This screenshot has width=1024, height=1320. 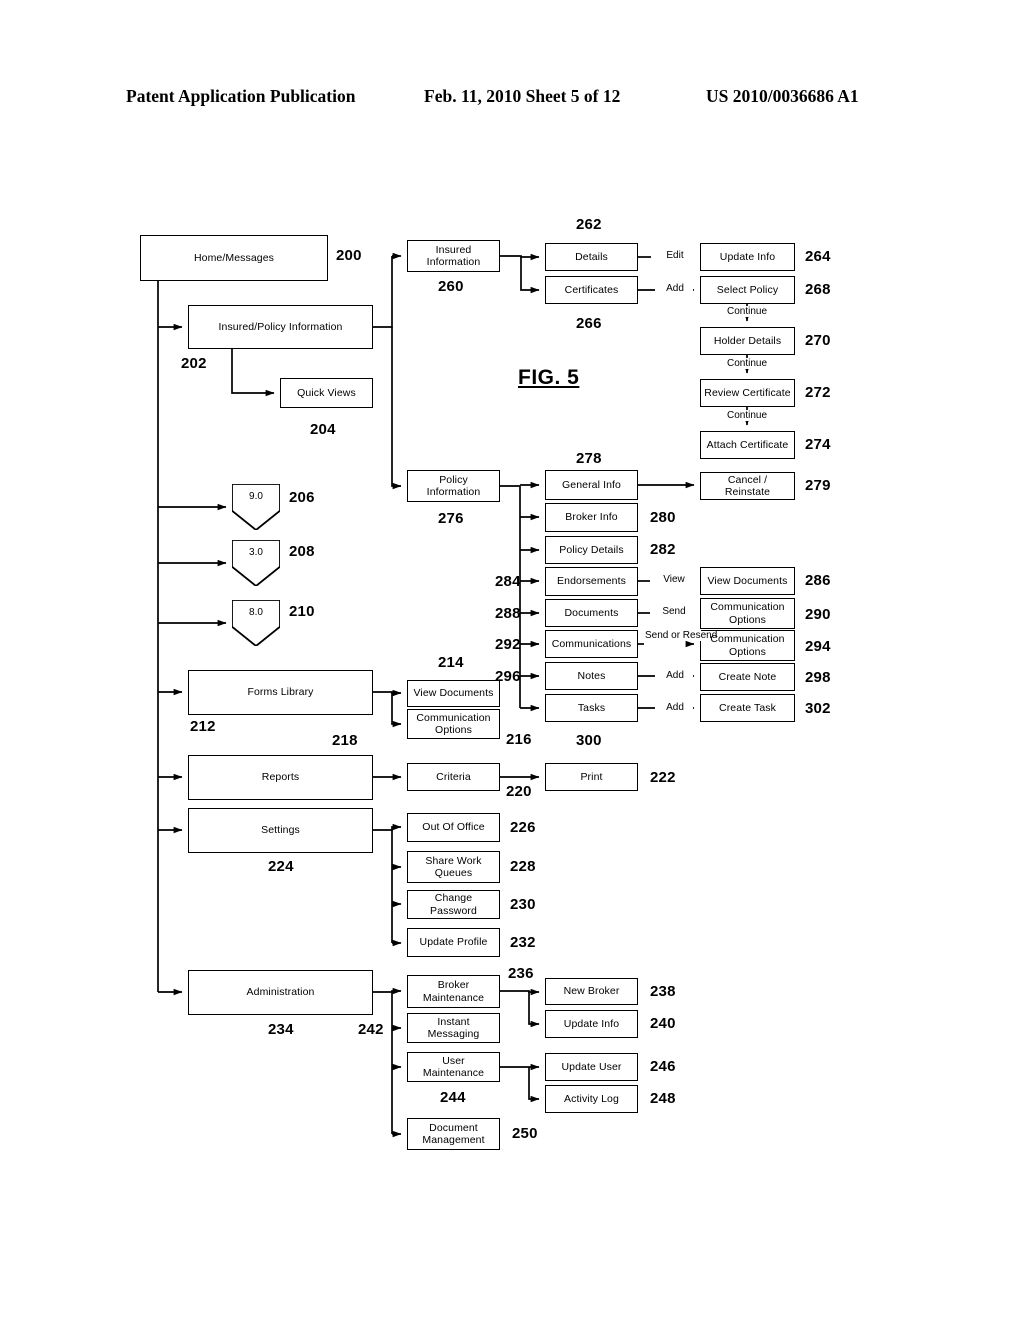 What do you see at coordinates (302, 611) in the screenshot?
I see `reference-numeral-210: 210` at bounding box center [302, 611].